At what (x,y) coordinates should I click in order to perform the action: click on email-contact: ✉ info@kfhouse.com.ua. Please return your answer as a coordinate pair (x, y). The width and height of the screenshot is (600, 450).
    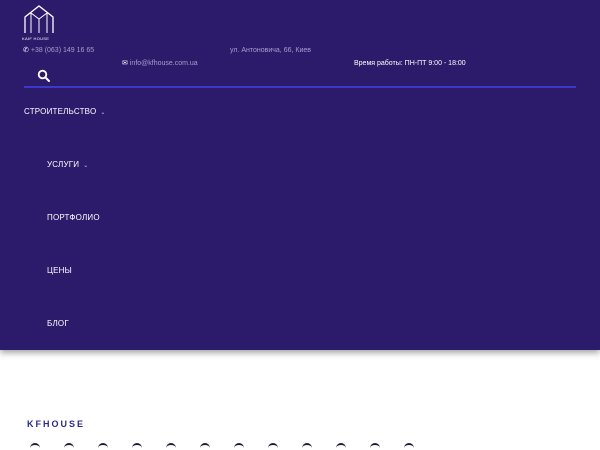
    Looking at the image, I should click on (160, 63).